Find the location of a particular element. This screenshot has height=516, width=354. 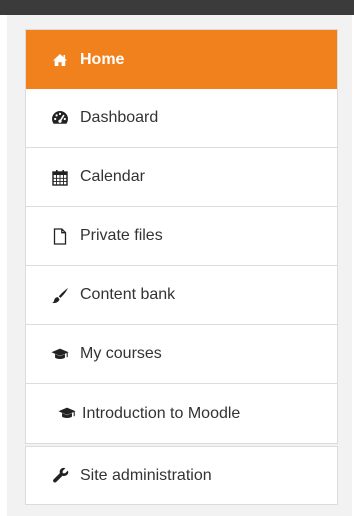

nav-item-site-administration: Site administration is located at coordinates (181, 475).